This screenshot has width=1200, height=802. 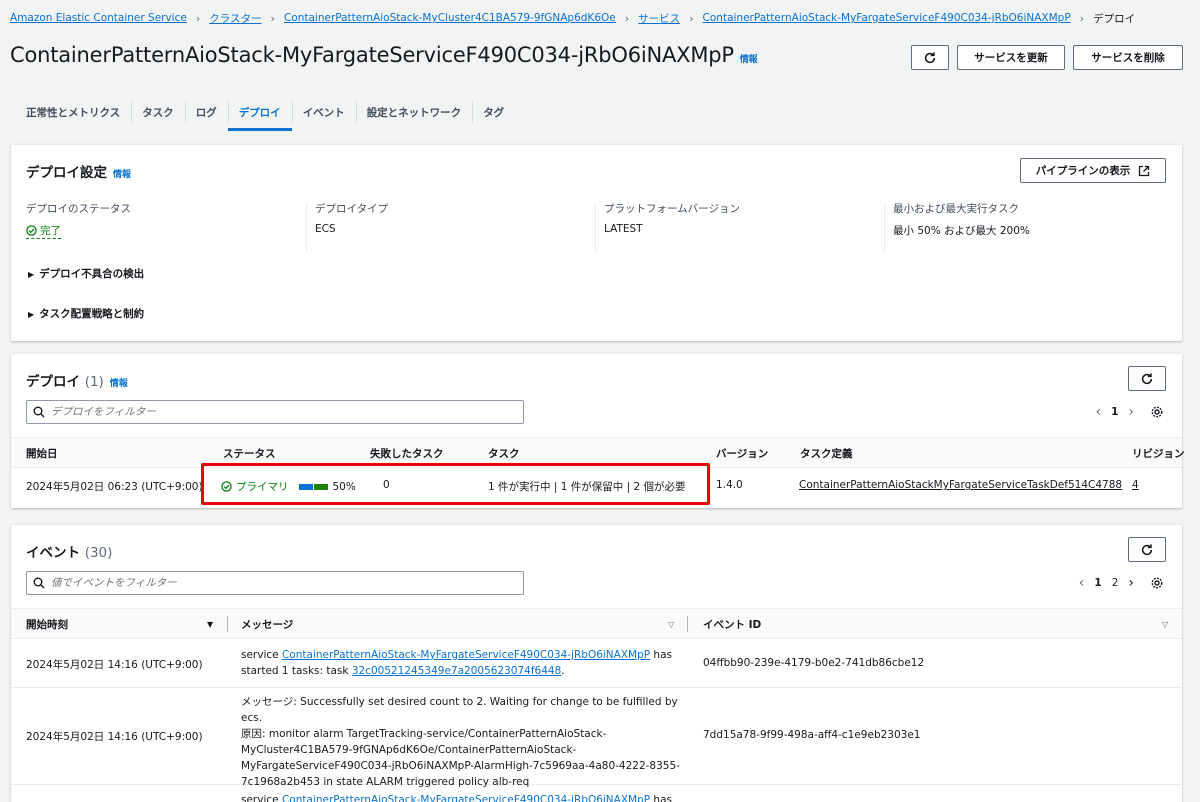 I want to click on status-complete: 完了, so click(x=43, y=231).